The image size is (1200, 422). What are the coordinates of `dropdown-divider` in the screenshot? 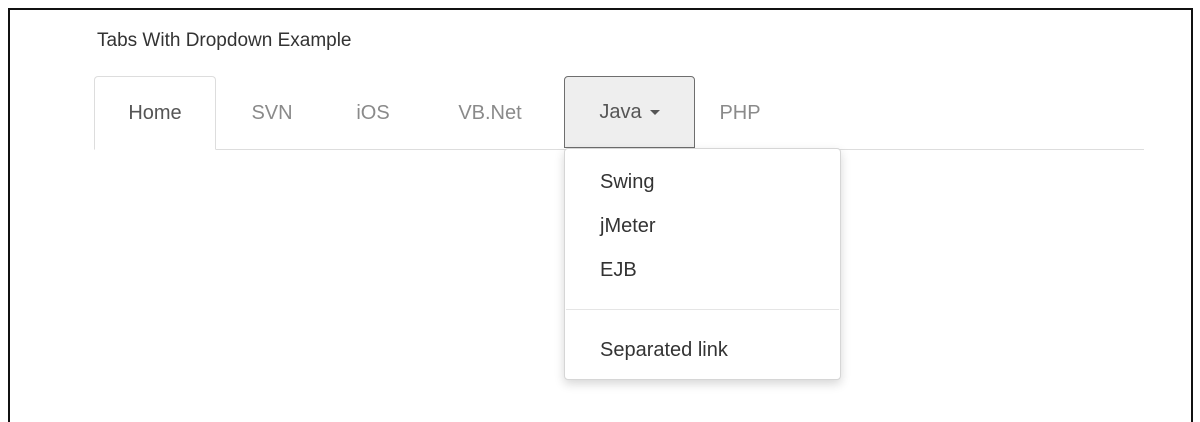 It's located at (702, 309).